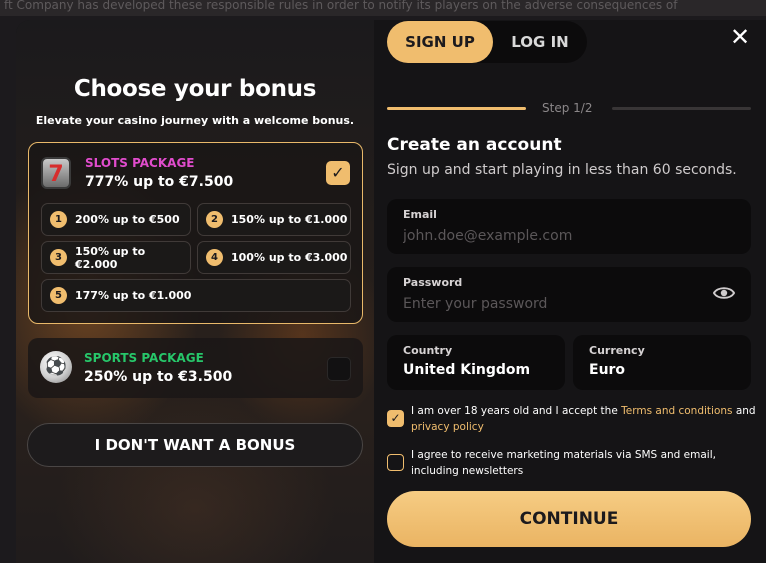 This screenshot has width=766, height=563. Describe the element at coordinates (56, 367) in the screenshot. I see `soccer-ball-icon: ⚽` at that location.